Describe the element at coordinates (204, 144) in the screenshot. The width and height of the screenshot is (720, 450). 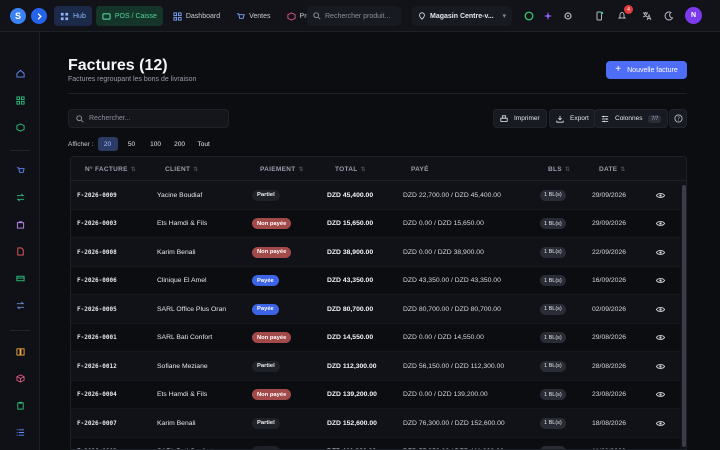
I see `page-size-option: Tout` at that location.